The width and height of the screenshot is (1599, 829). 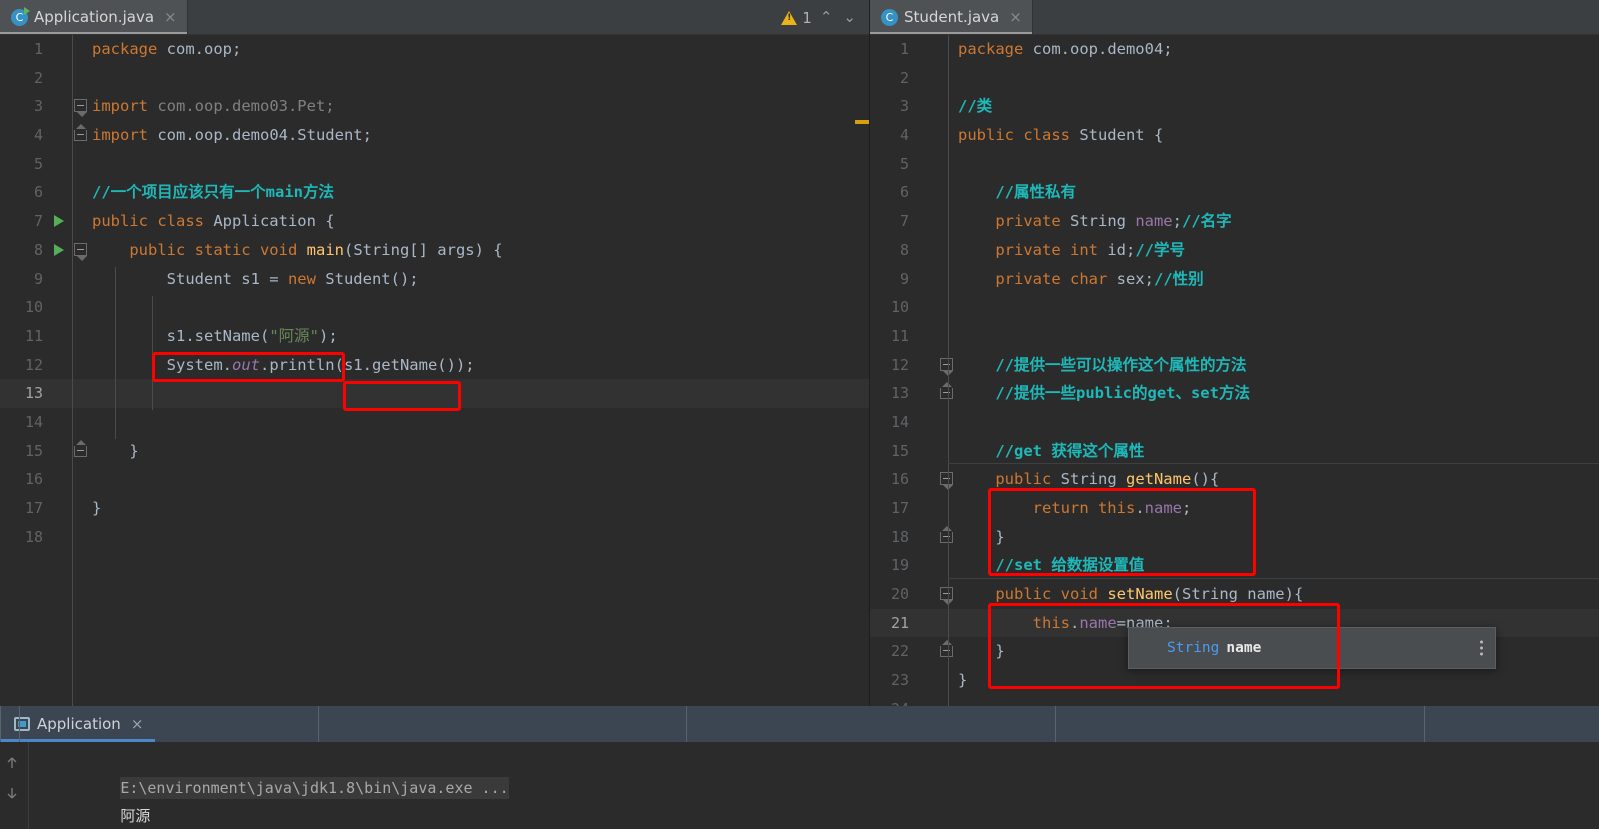 I want to click on line-number: 24, so click(x=894, y=700).